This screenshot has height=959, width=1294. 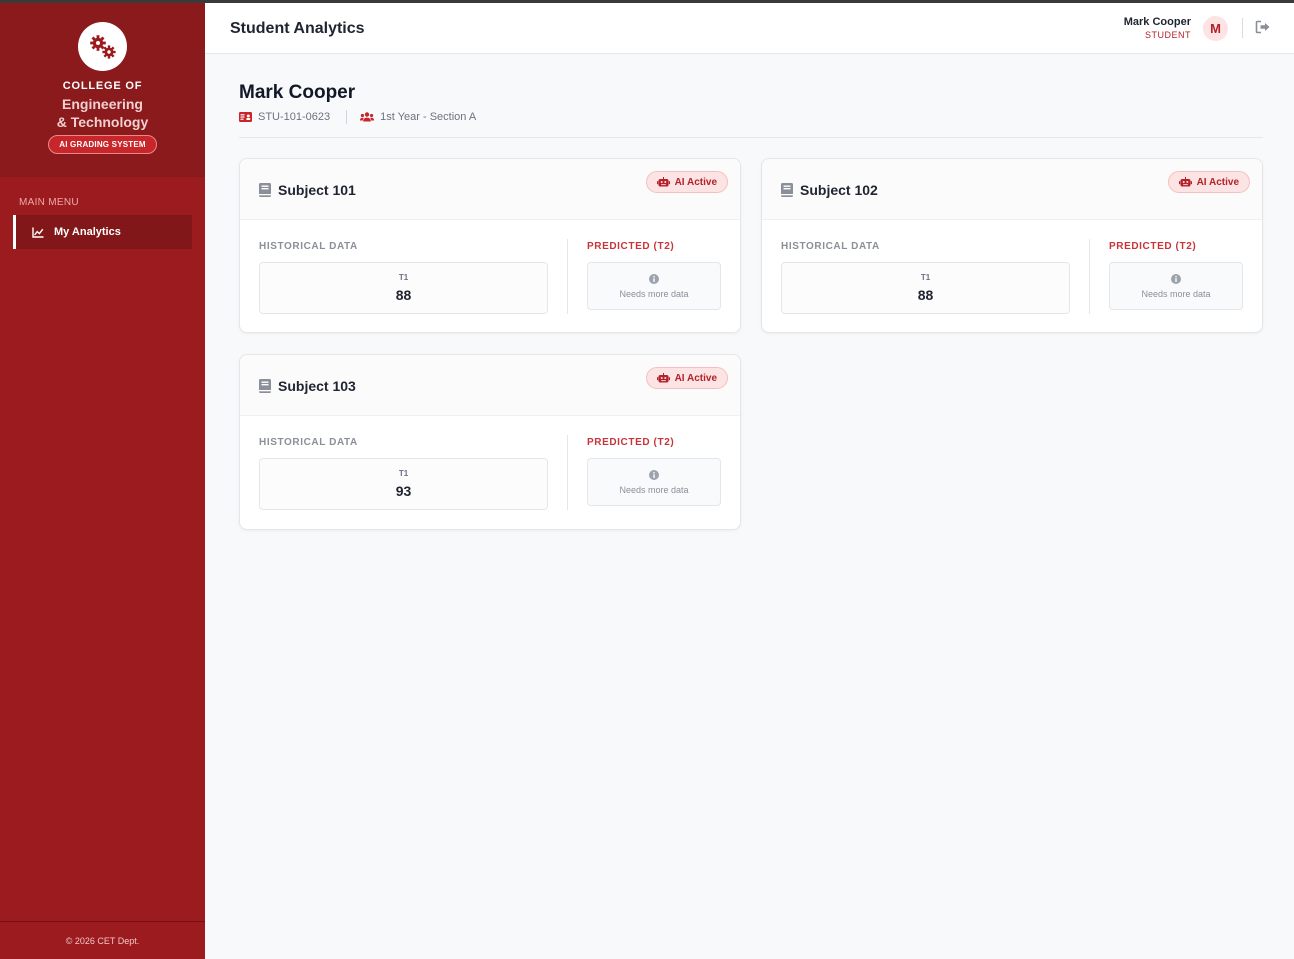 What do you see at coordinates (102, 122) in the screenshot?
I see `brand-line-3: & Technology` at bounding box center [102, 122].